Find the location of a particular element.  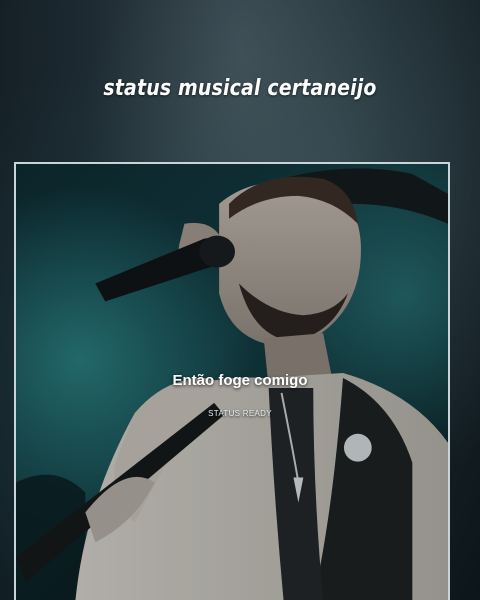

watermark-text: STATUS READY is located at coordinates (240, 413).